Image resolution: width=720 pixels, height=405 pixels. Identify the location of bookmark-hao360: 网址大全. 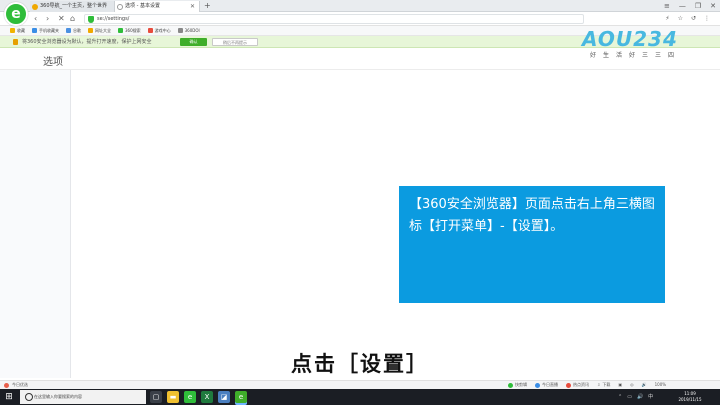
(99, 31).